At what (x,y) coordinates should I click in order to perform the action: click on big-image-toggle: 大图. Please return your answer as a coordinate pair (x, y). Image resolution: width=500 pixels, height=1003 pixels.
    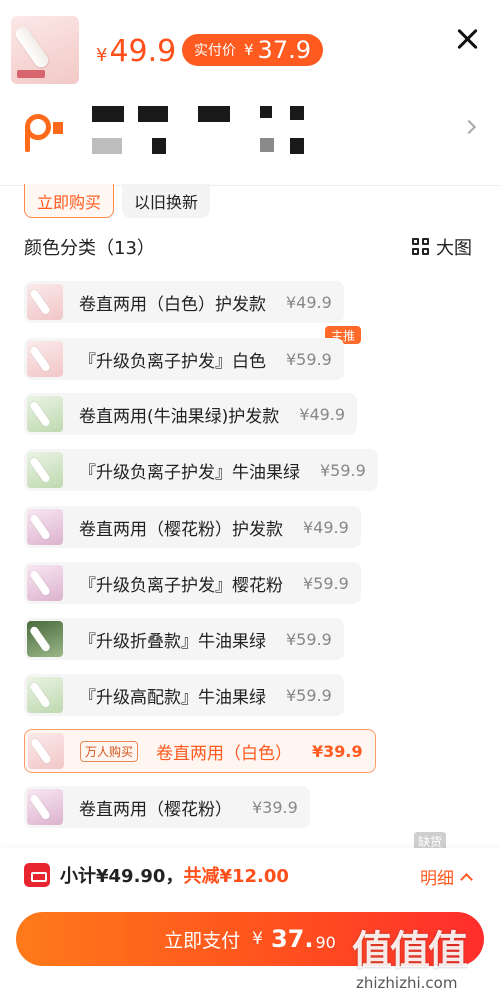
    Looking at the image, I should click on (442, 247).